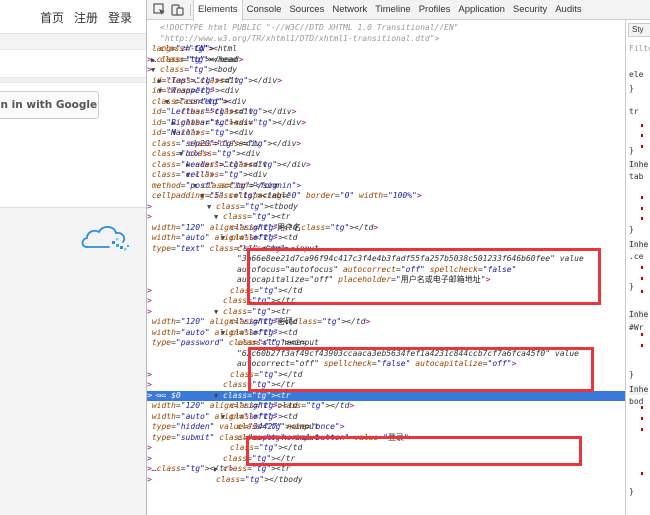 This screenshot has height=515, width=650. Describe the element at coordinates (349, 10) in the screenshot. I see `tab-network: Network` at that location.